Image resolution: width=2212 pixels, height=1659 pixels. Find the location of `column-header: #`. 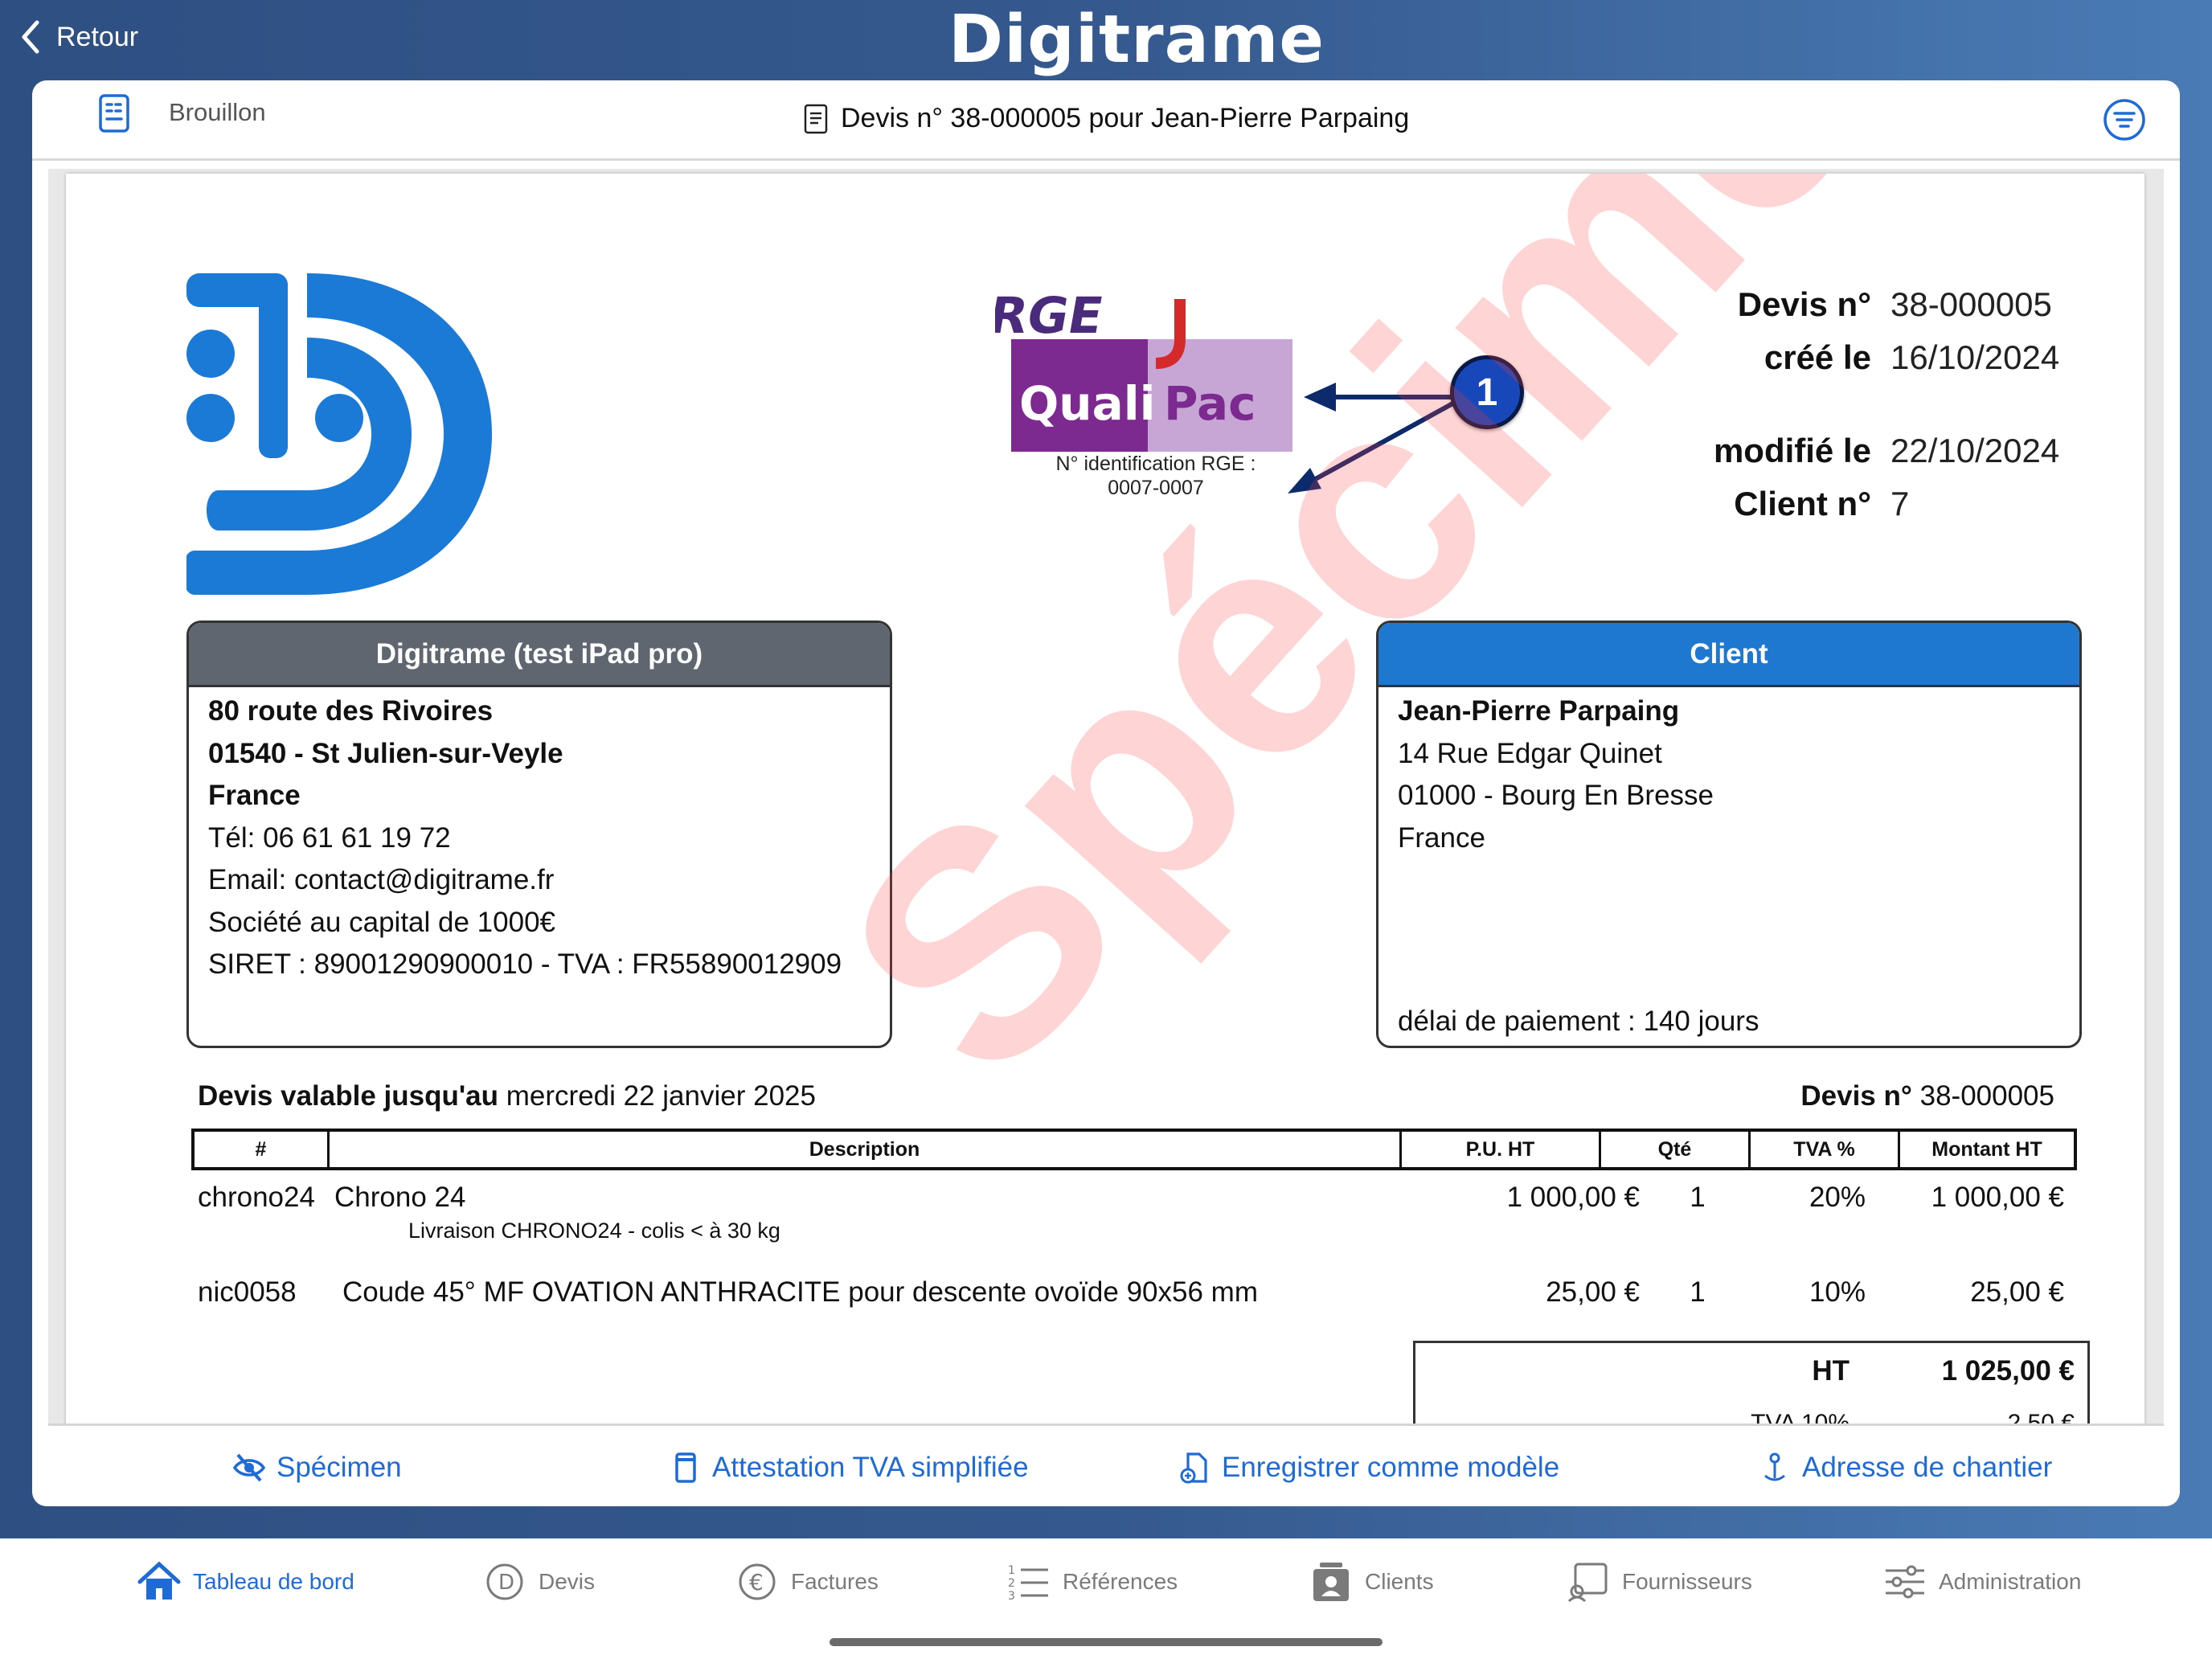

column-header: # is located at coordinates (262, 1149).